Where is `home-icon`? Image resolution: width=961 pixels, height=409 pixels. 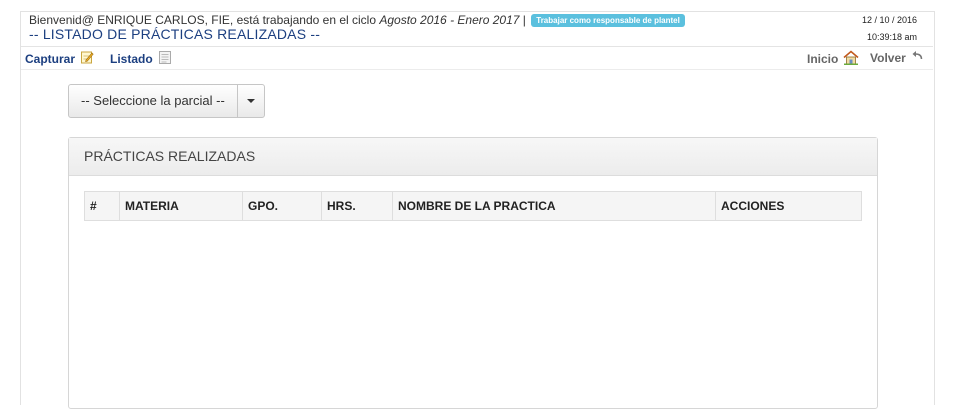 home-icon is located at coordinates (851, 59).